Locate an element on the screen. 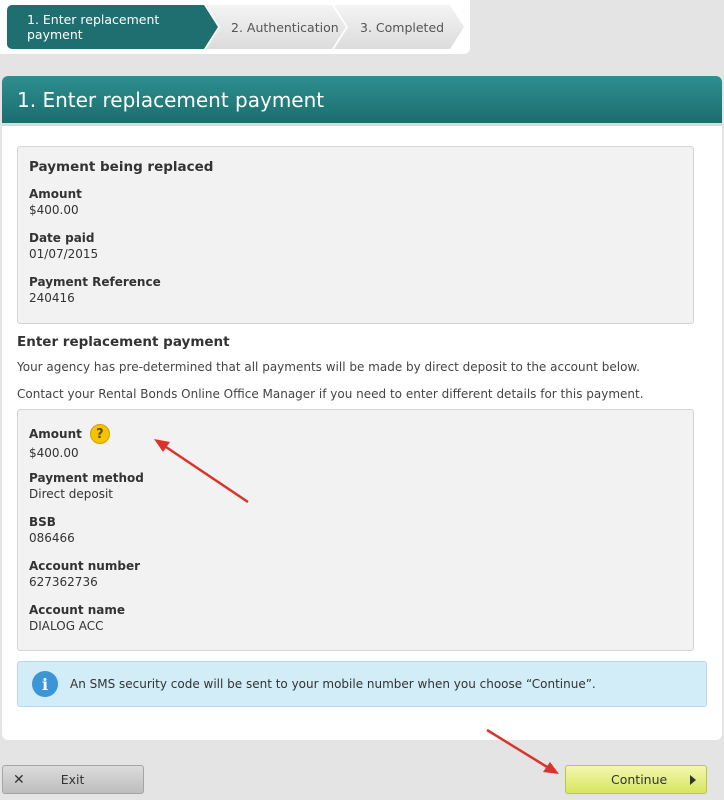 This screenshot has width=724, height=800. exit-button: ✕ Exit is located at coordinates (73, 779).